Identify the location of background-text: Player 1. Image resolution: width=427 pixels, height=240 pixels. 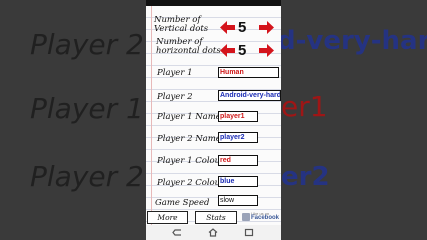
(87, 108).